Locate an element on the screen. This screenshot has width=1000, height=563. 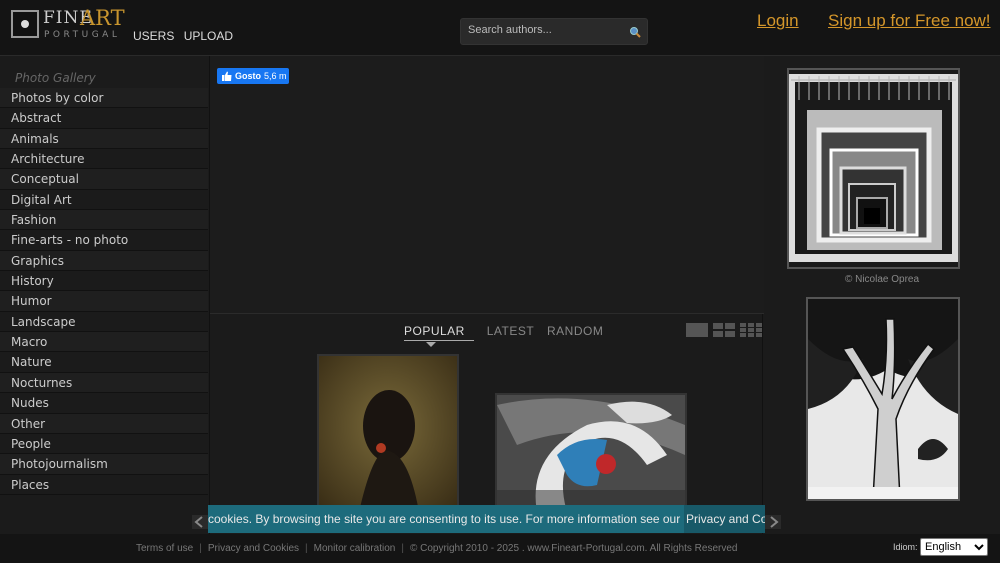
active-tab-caret-icon is located at coordinates (431, 344).